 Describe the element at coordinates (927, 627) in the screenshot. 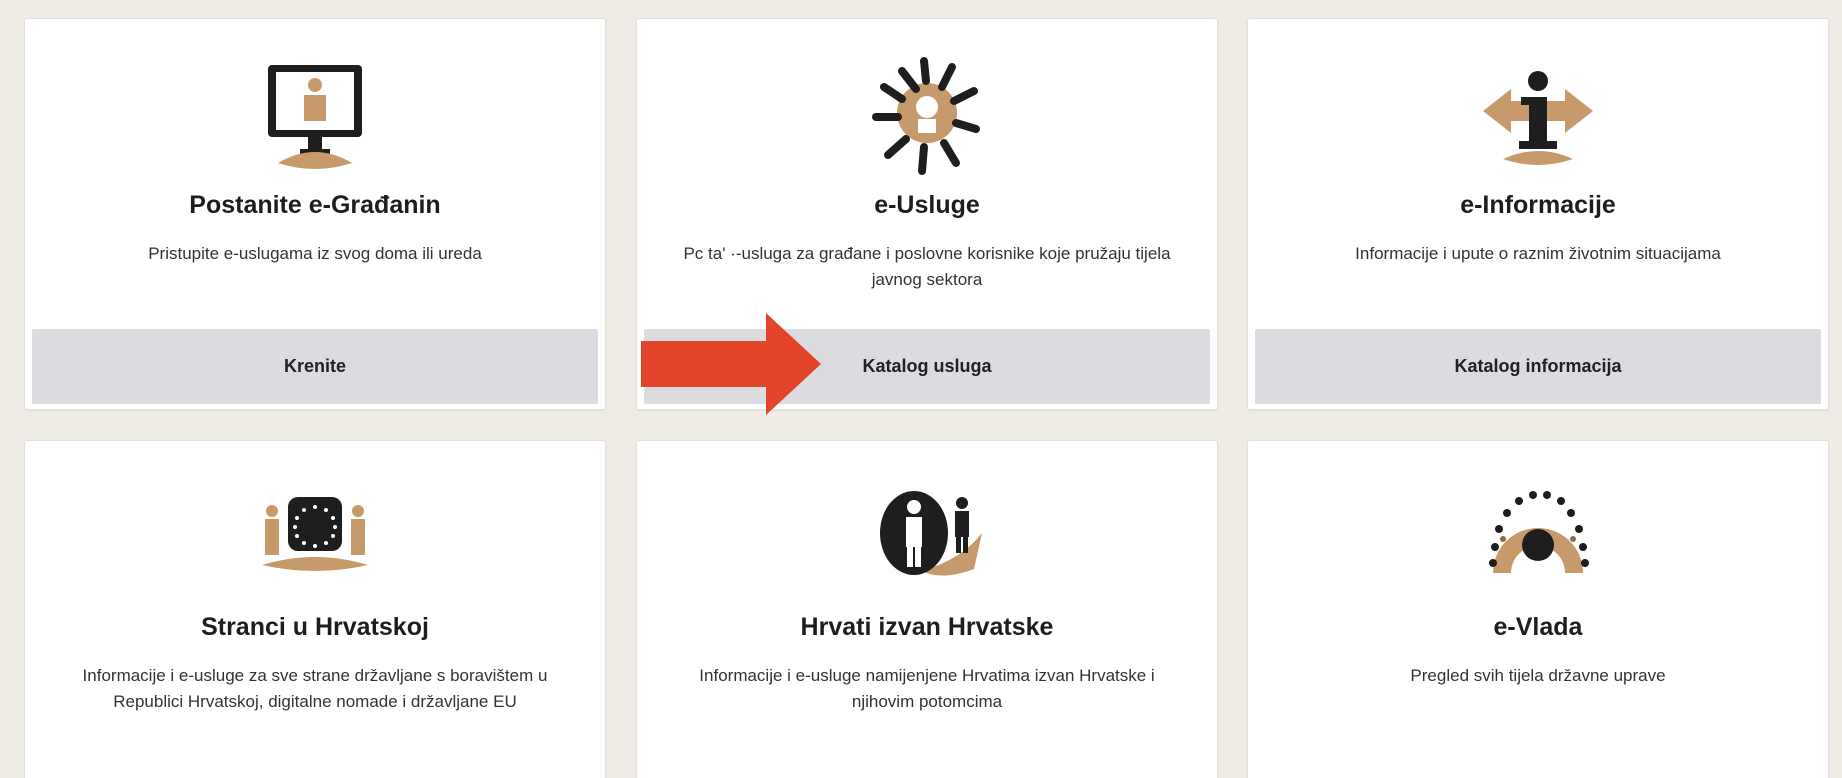

I see `card-title: Hrvati izvan Hrvatske` at that location.